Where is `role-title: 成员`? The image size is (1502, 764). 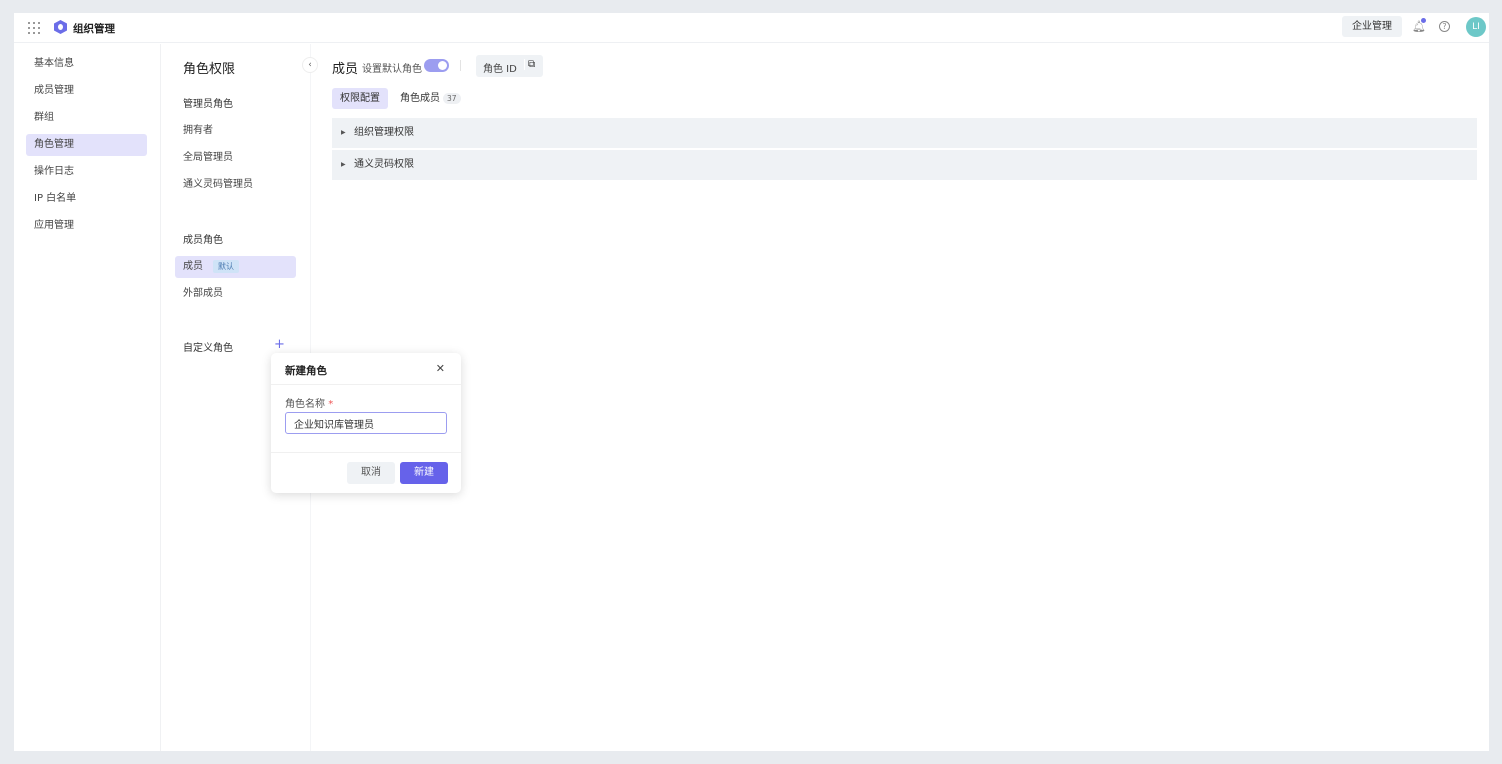 role-title: 成员 is located at coordinates (345, 69).